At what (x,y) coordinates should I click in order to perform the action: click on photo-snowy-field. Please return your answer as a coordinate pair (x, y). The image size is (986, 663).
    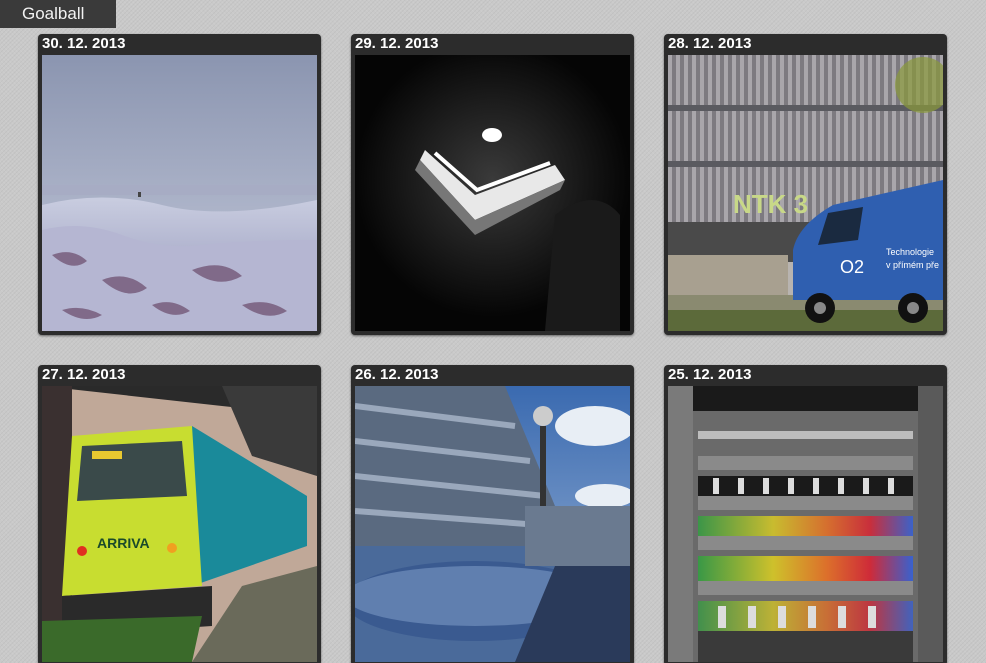
    Looking at the image, I should click on (179, 193).